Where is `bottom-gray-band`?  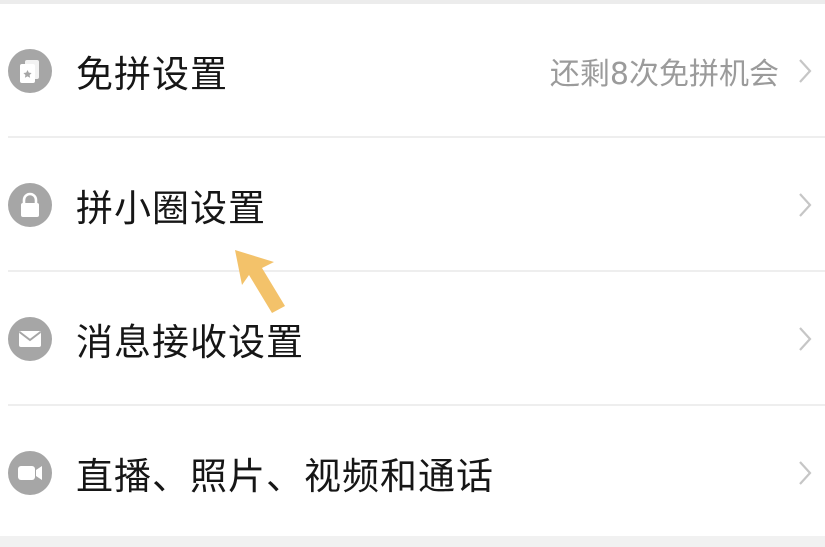 bottom-gray-band is located at coordinates (412, 541).